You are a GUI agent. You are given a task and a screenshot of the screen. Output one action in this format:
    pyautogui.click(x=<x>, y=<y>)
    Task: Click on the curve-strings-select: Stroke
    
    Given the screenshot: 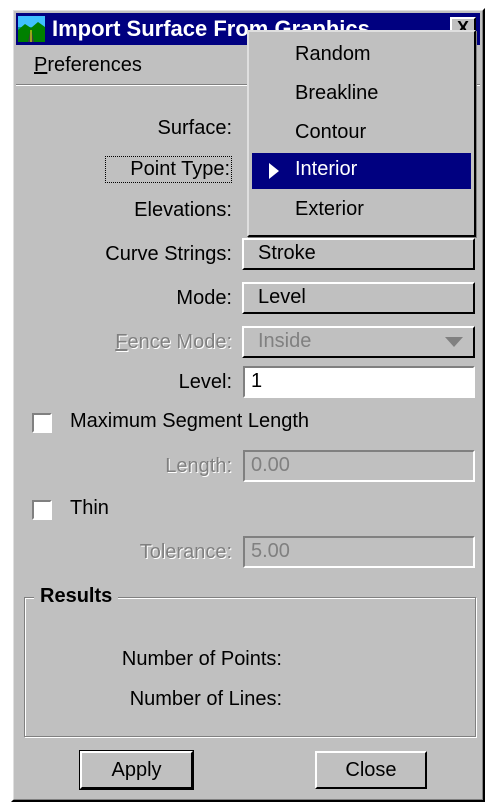 What is the action you would take?
    pyautogui.click(x=358, y=254)
    